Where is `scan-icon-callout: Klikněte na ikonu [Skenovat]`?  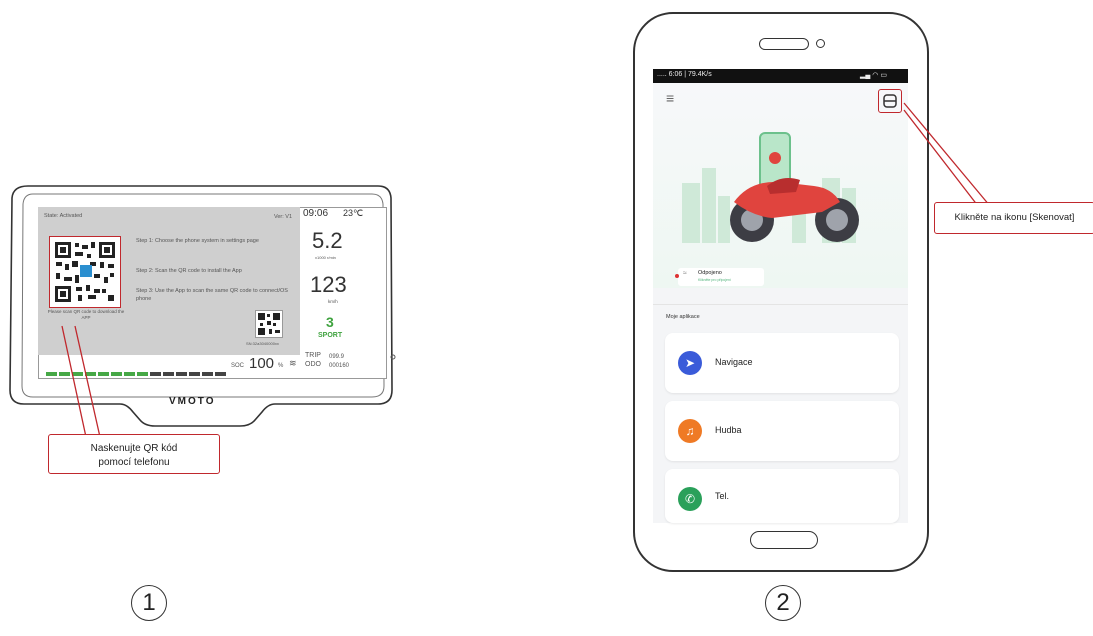
scan-icon-callout: Klikněte na ikonu [Skenovat] is located at coordinates (1013, 218).